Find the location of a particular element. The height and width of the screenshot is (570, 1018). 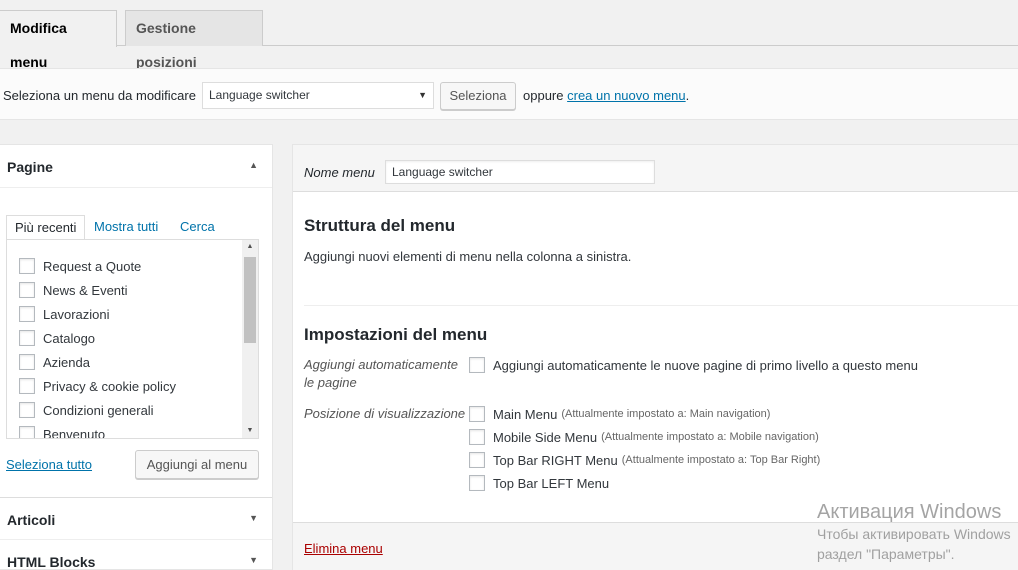

page-label: Catalogo is located at coordinates (69, 338).